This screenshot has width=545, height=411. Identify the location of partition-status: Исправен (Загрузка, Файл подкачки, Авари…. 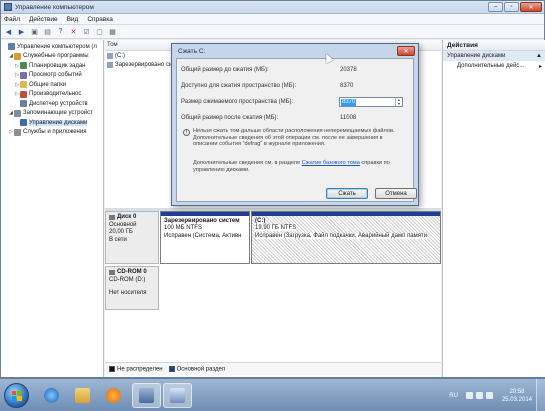
(341, 235).